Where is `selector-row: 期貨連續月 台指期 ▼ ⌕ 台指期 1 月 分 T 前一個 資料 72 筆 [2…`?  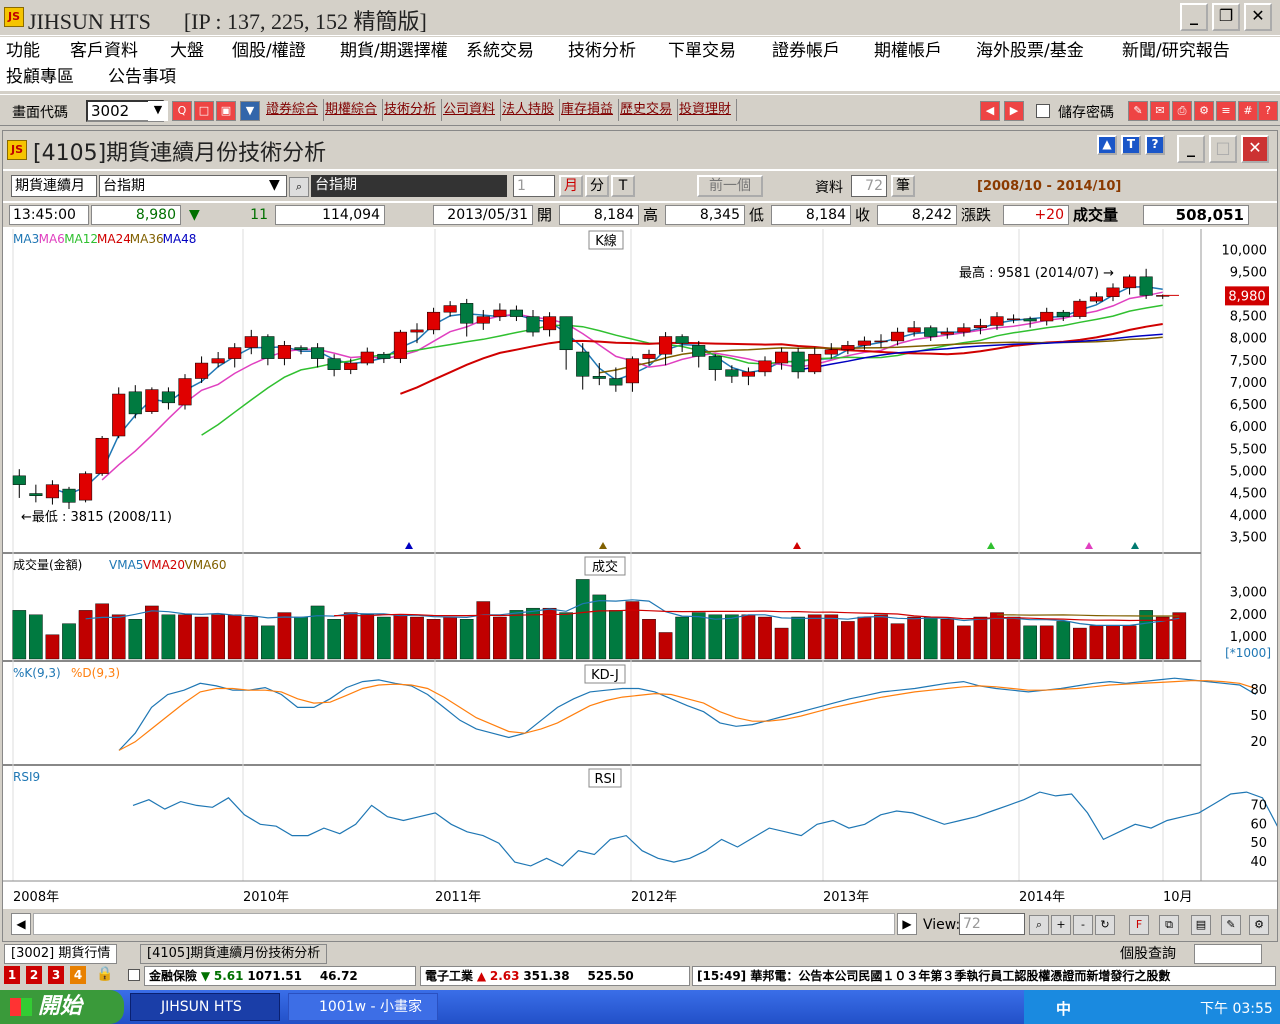
selector-row: 期貨連續月 台指期 ▼ ⌕ 台指期 1 月 分 T 前一個 資料 72 筆 [2… is located at coordinates (640, 186).